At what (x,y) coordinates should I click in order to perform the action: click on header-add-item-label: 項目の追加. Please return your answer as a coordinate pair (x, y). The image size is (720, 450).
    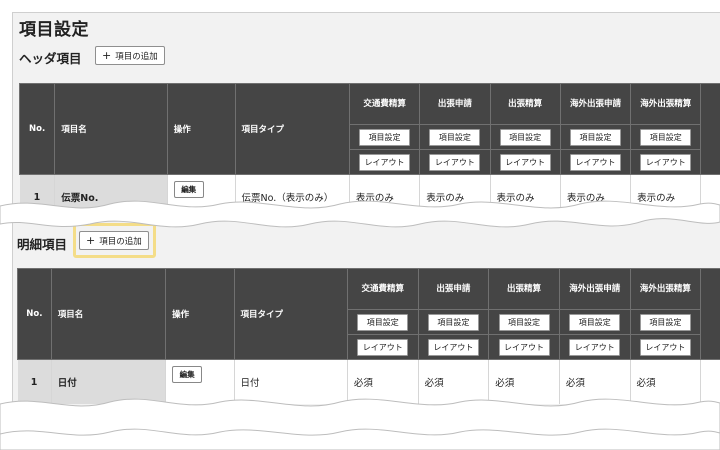
    Looking at the image, I should click on (136, 56).